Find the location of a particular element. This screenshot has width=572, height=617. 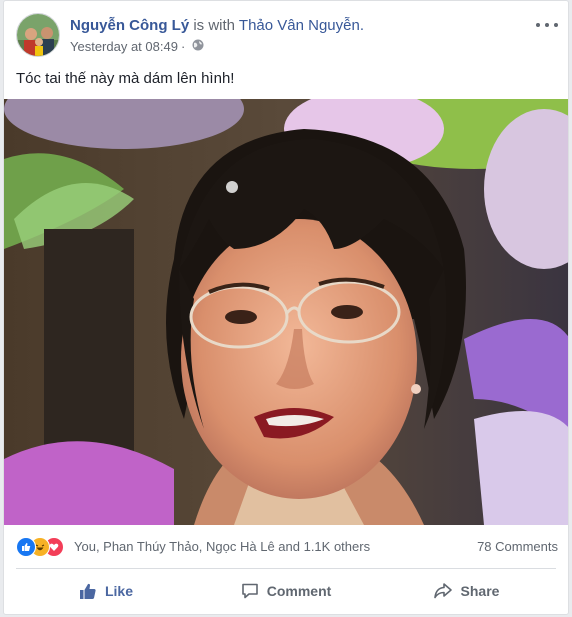

avatar-image is located at coordinates (38, 35).